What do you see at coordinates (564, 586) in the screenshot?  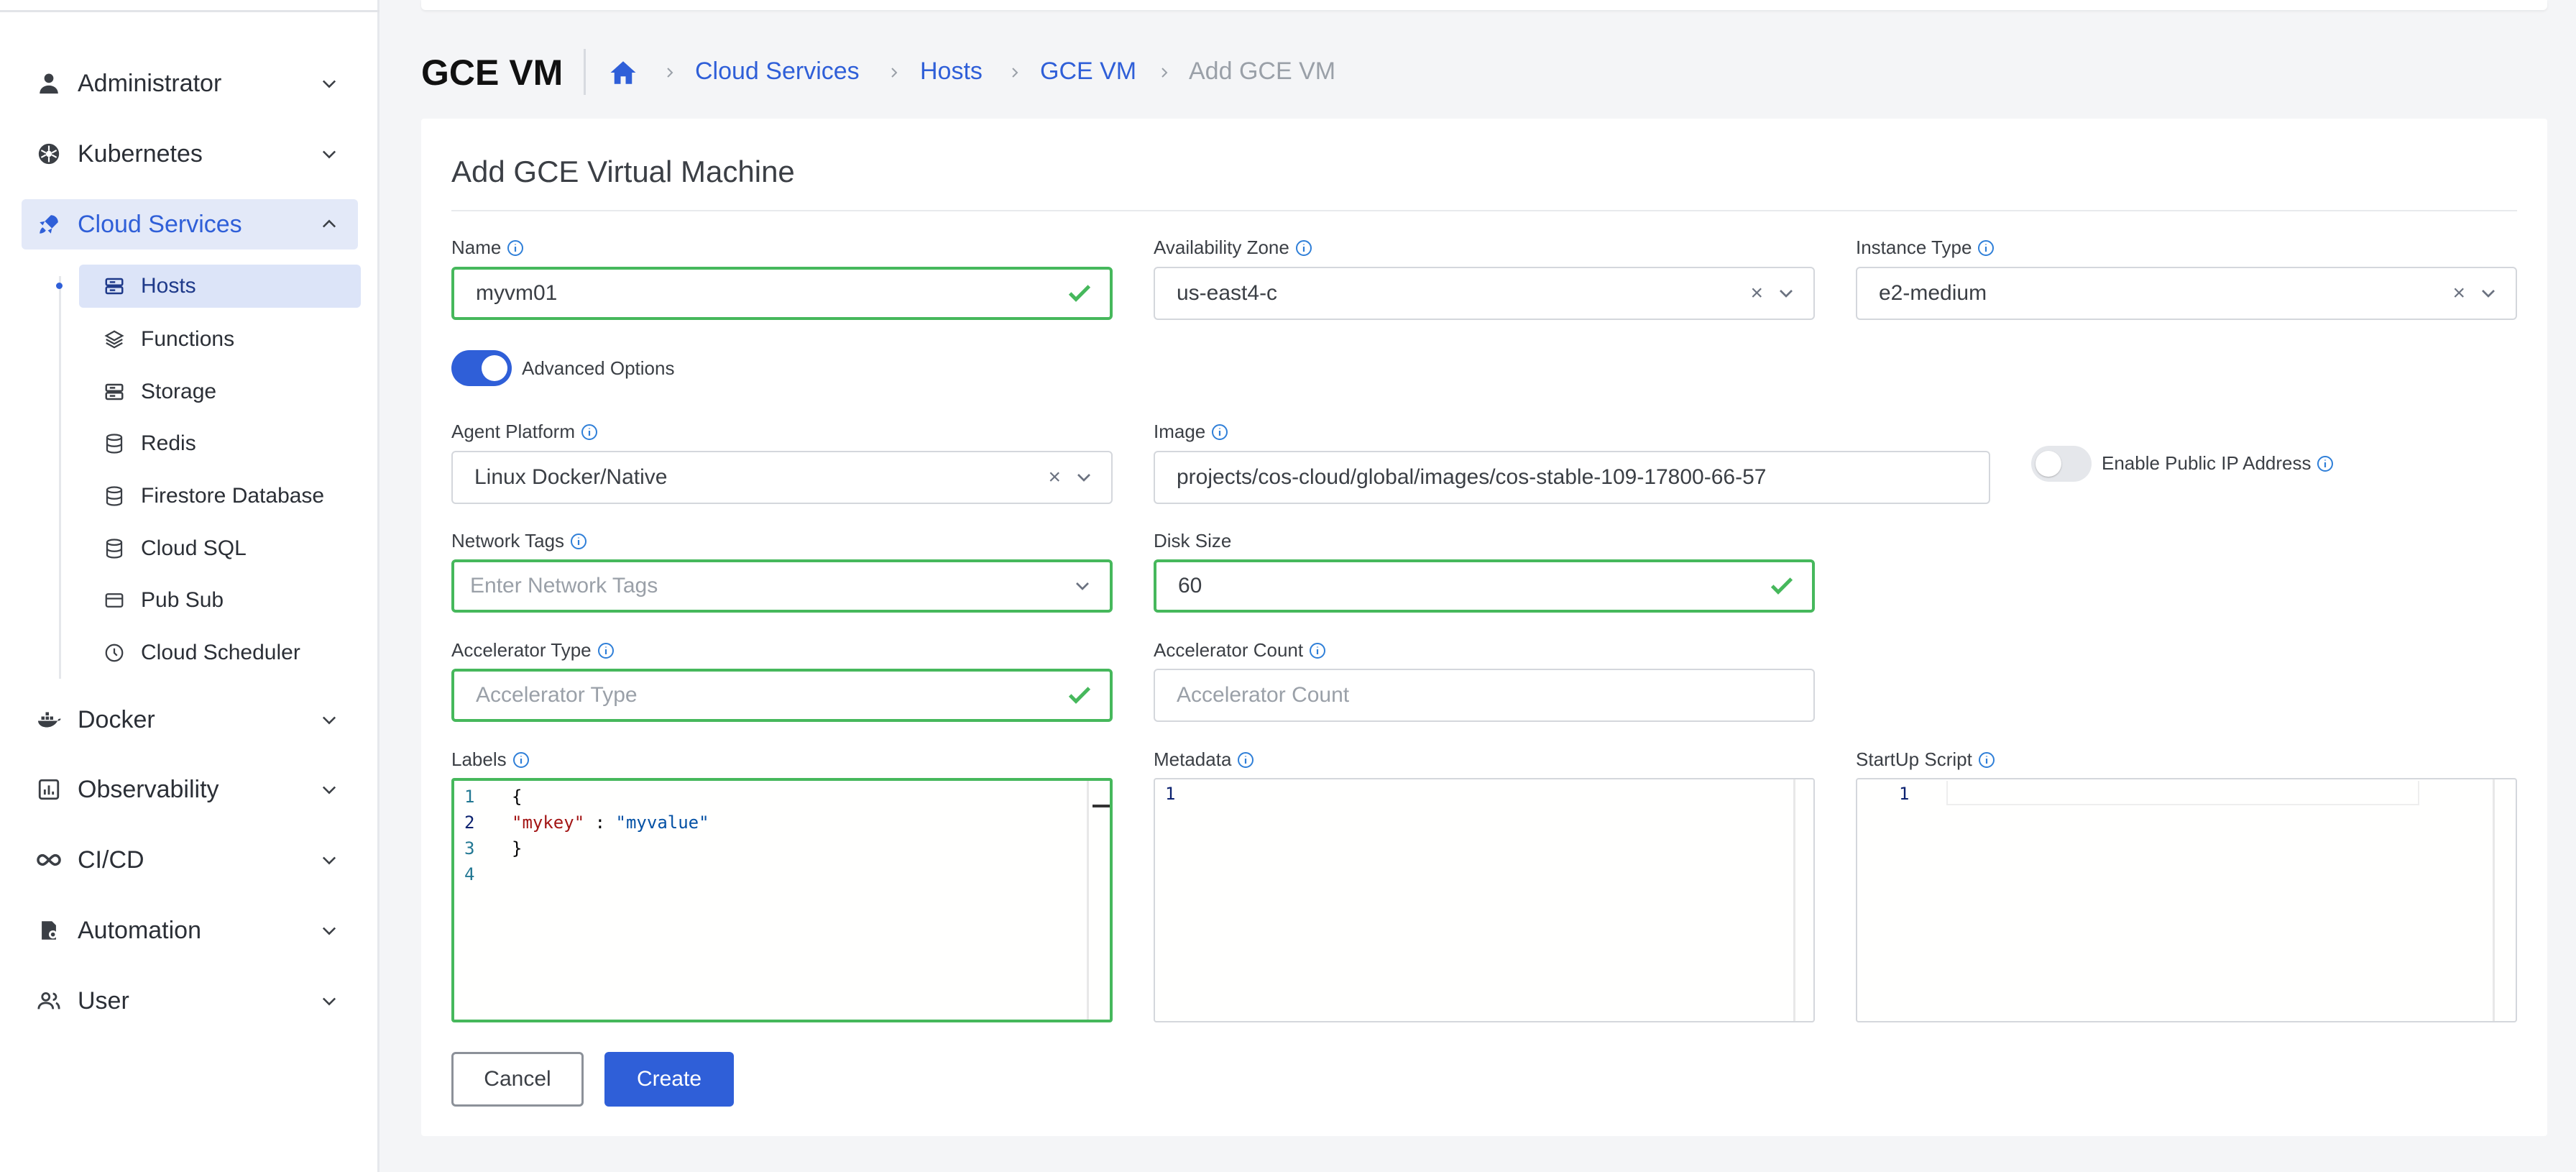 I see `network-tags-placeholder: Enter Network Tags` at bounding box center [564, 586].